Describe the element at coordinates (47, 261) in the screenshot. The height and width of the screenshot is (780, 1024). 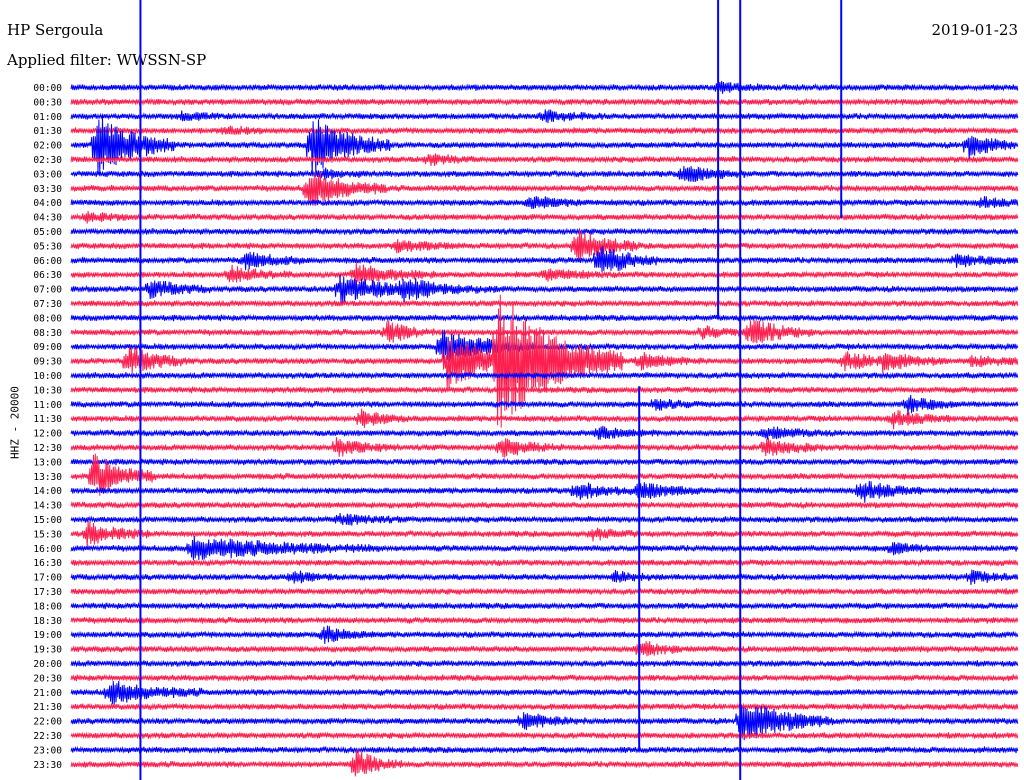
I see `row-time-label: 06:00` at that location.